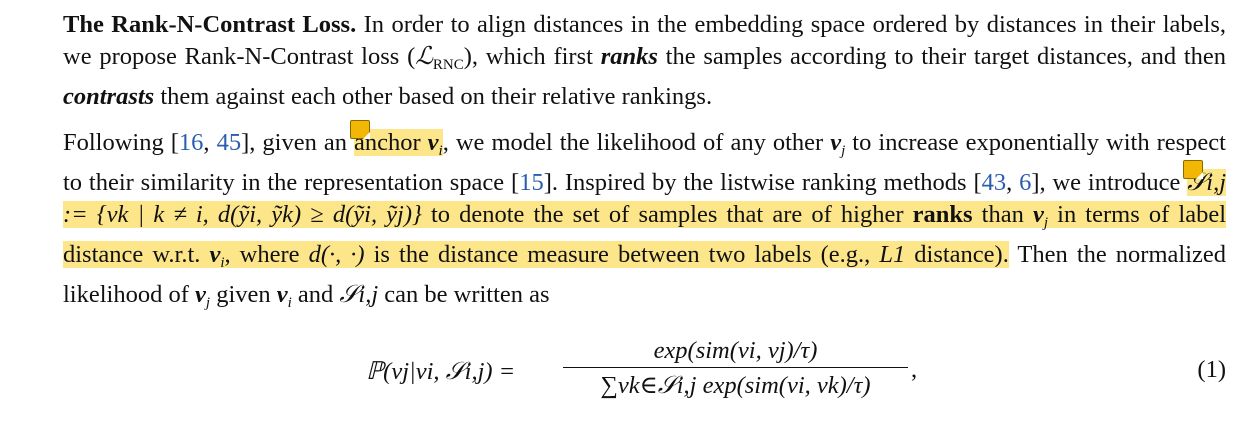  What do you see at coordinates (441, 371) in the screenshot?
I see `equation-lhs: ℙ(vj|vi, 𝒮i,j) =` at bounding box center [441, 371].